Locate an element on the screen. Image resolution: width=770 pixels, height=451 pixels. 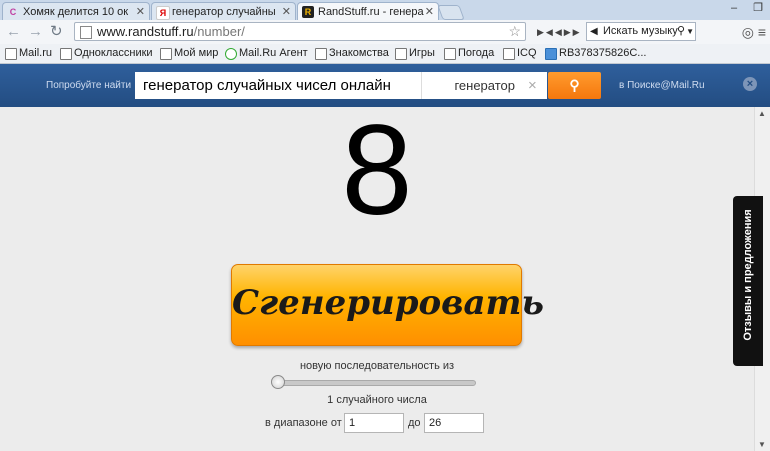
bookmark-item: Mail.ru is located at coordinates (28, 53).